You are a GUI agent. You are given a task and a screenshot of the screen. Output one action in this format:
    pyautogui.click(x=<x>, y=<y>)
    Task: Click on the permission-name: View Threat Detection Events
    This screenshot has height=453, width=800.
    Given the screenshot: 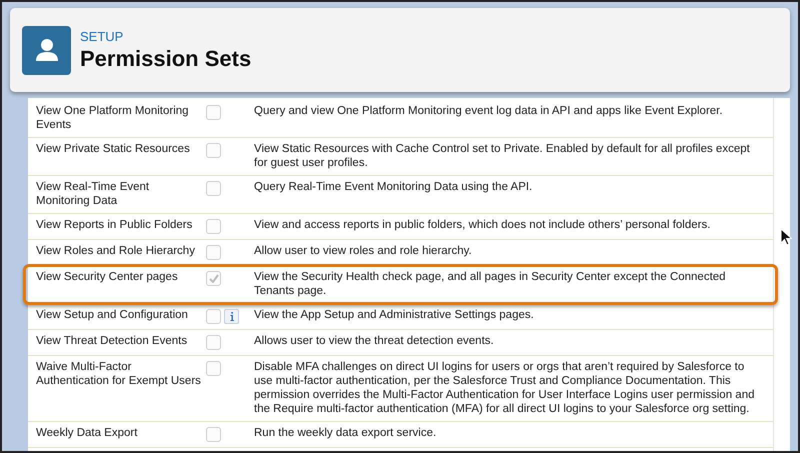 What is the action you would take?
    pyautogui.click(x=111, y=341)
    